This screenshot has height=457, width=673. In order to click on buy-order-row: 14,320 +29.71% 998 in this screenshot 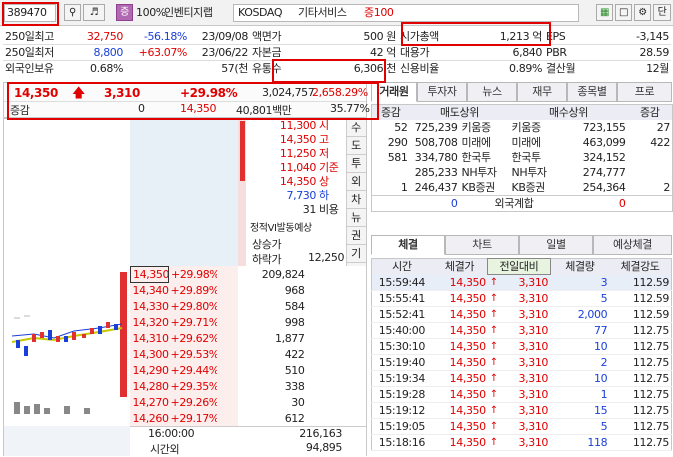, I will do `click(239, 323)`.